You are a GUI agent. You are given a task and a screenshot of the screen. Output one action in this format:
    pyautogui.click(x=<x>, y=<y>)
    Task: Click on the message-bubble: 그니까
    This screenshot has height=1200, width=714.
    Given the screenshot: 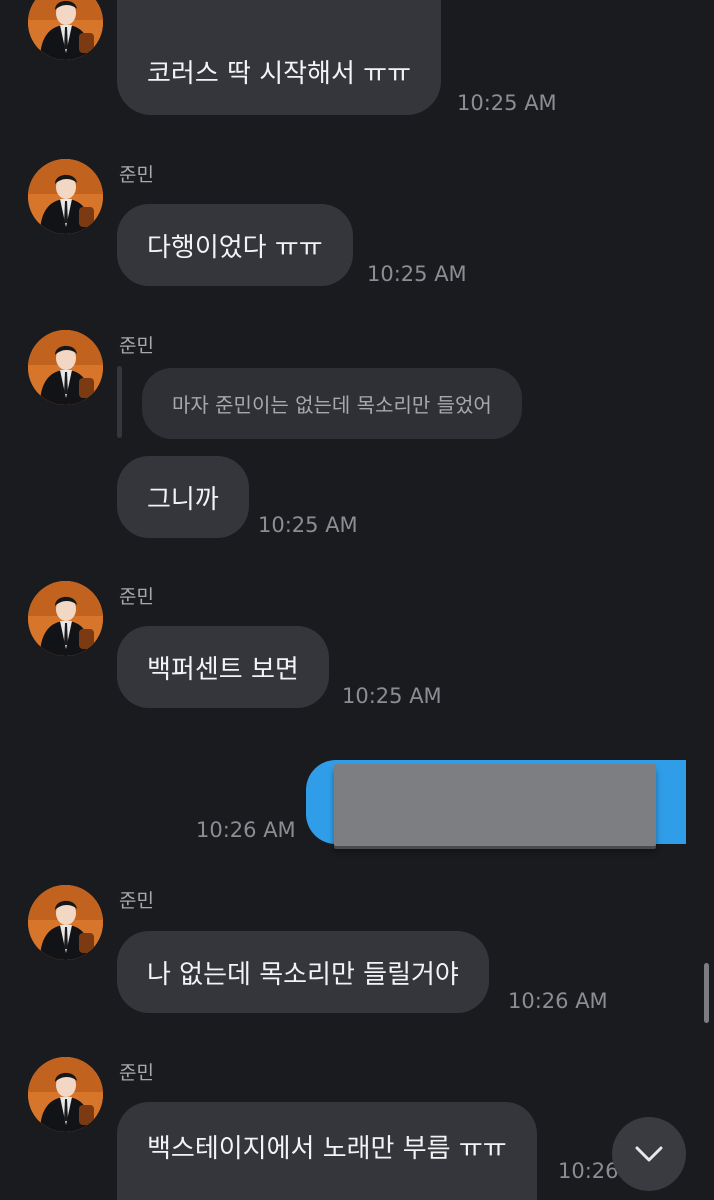 What is the action you would take?
    pyautogui.click(x=183, y=497)
    